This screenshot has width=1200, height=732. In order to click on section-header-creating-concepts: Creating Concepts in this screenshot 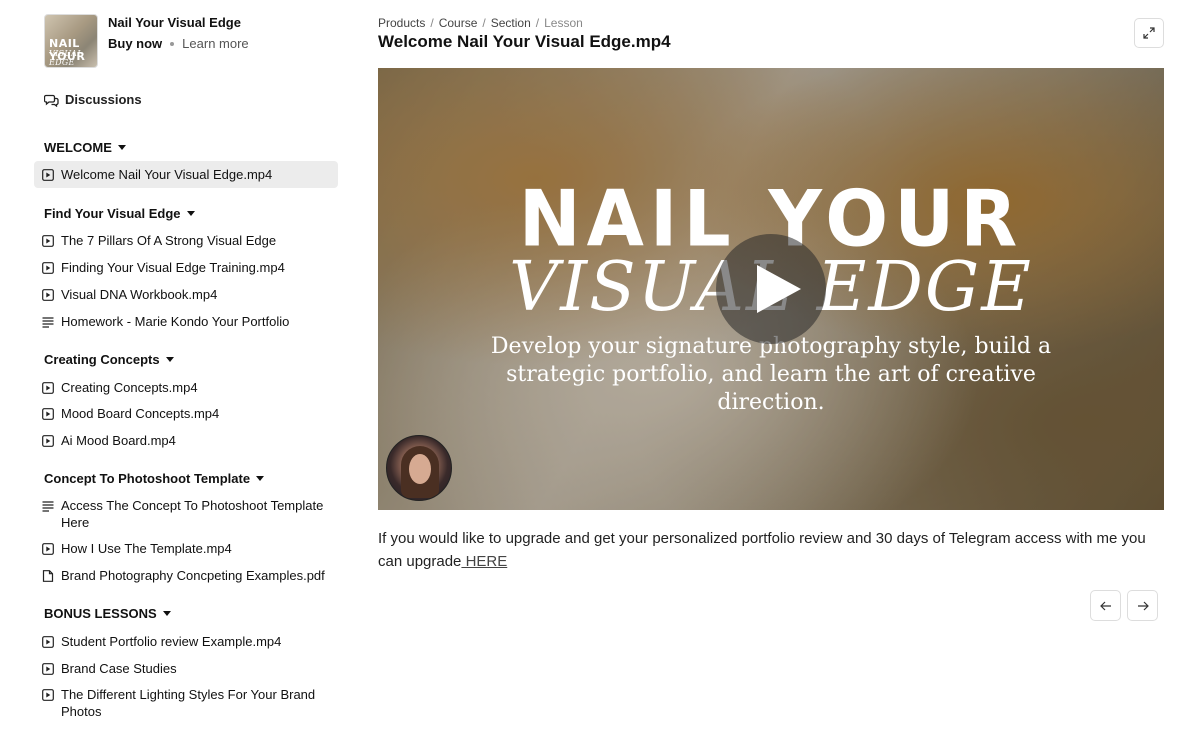, I will do `click(109, 359)`.